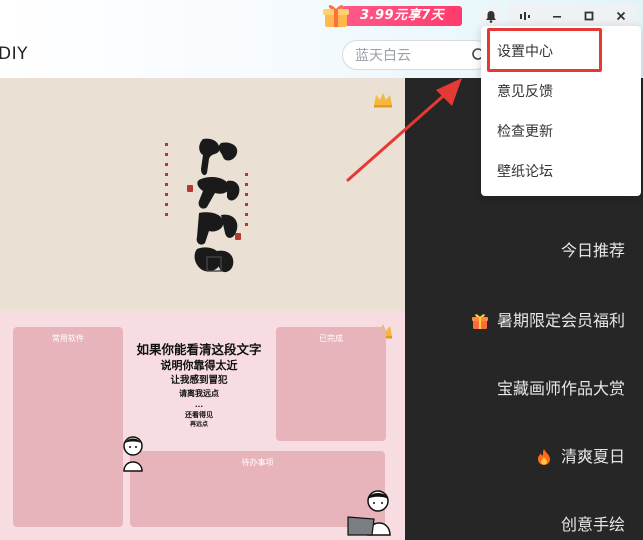  What do you see at coordinates (548, 321) in the screenshot?
I see `category-summer-vip: 暑期限定会员福利` at bounding box center [548, 321].